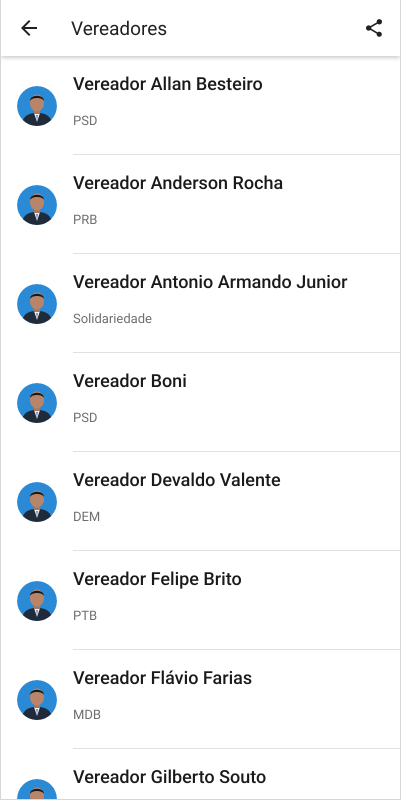  What do you see at coordinates (200, 699) in the screenshot?
I see `councillor-list-item: Vereador Flávio Farias MDB` at bounding box center [200, 699].